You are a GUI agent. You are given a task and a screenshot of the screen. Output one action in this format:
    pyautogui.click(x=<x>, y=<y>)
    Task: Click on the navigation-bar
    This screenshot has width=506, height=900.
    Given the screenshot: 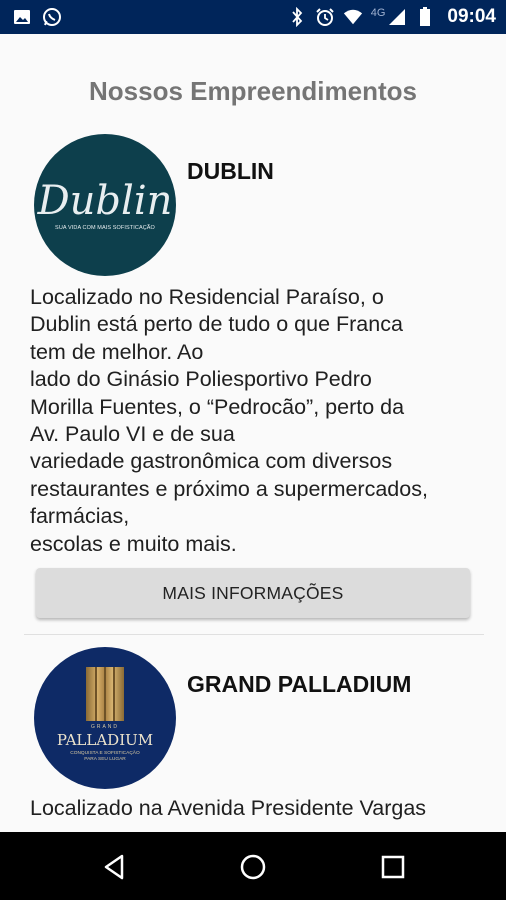 What is the action you would take?
    pyautogui.click(x=253, y=866)
    